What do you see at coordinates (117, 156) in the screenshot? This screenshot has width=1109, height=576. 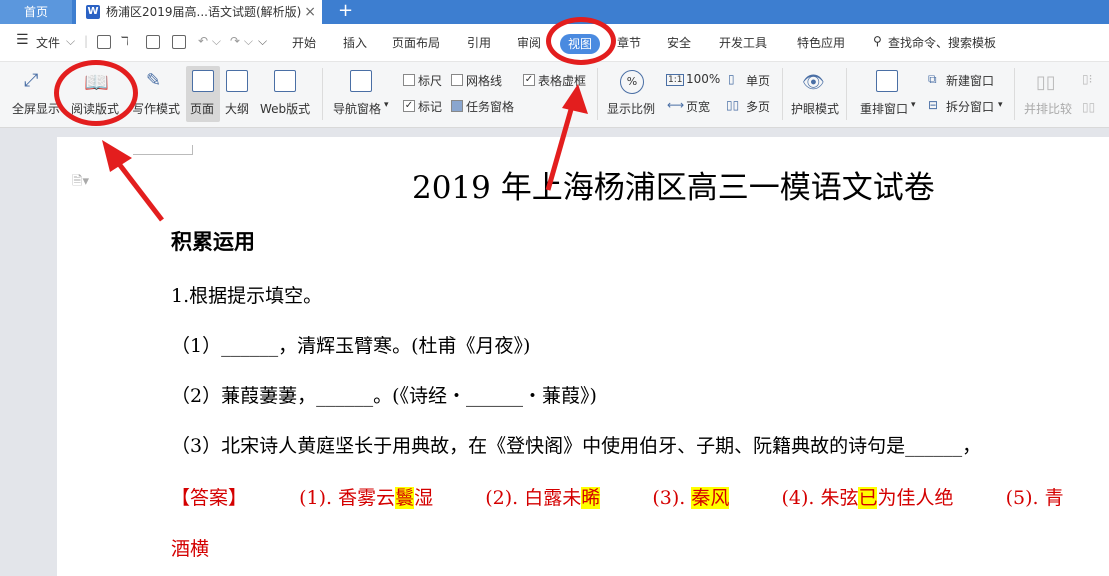 I see `arrow-to-reading-head` at bounding box center [117, 156].